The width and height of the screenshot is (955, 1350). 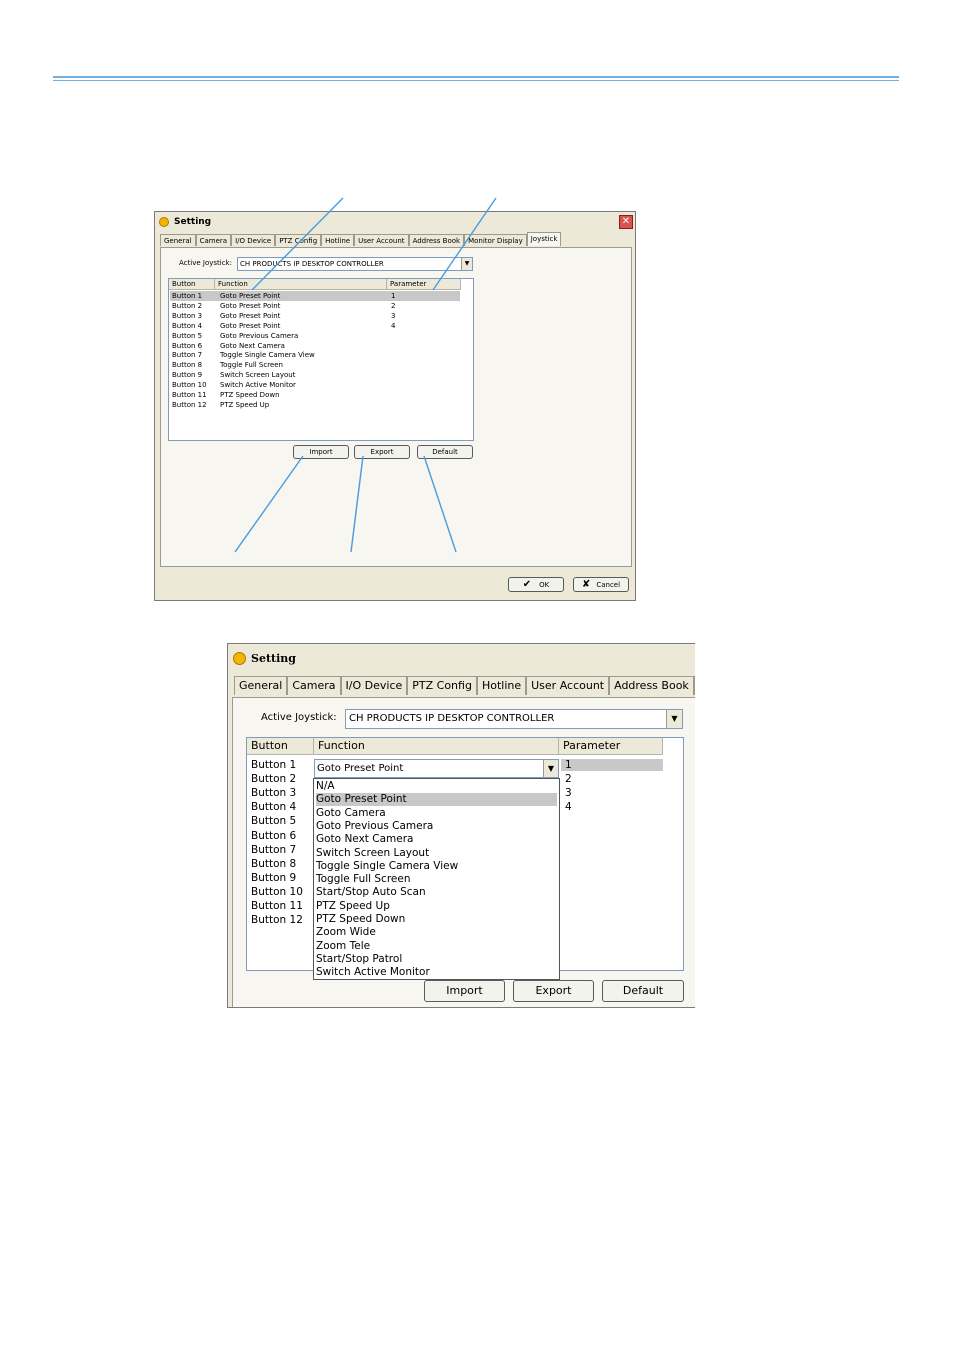 I want to click on callout-line-import, so click(x=269, y=504).